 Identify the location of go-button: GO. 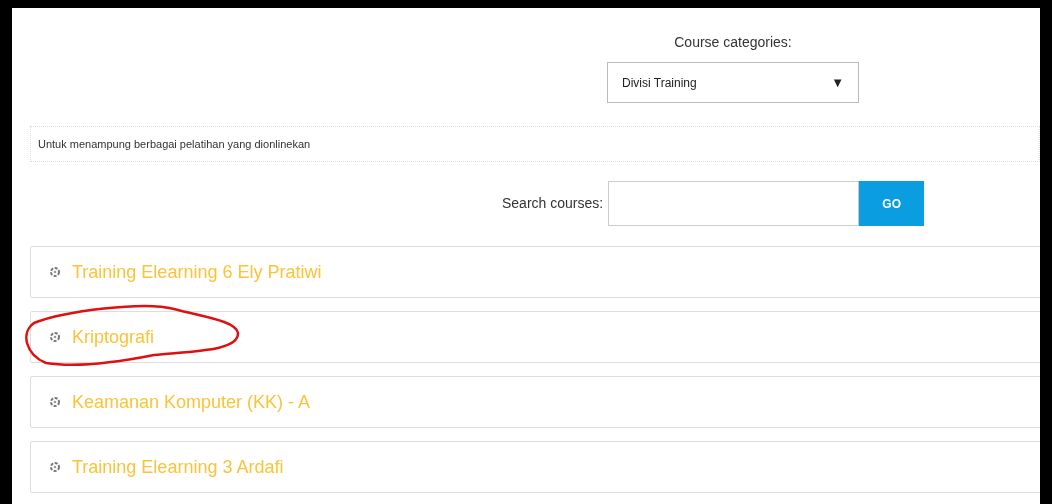
(892, 203).